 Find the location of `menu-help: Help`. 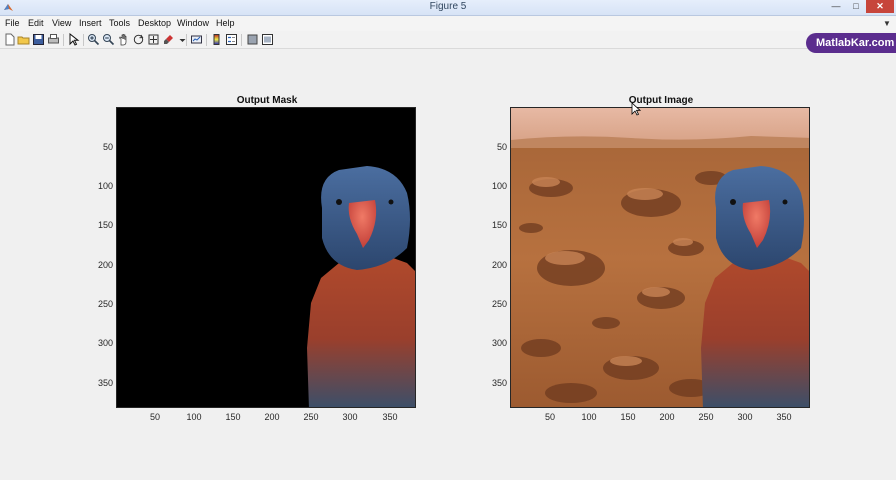

menu-help: Help is located at coordinates (225, 23).